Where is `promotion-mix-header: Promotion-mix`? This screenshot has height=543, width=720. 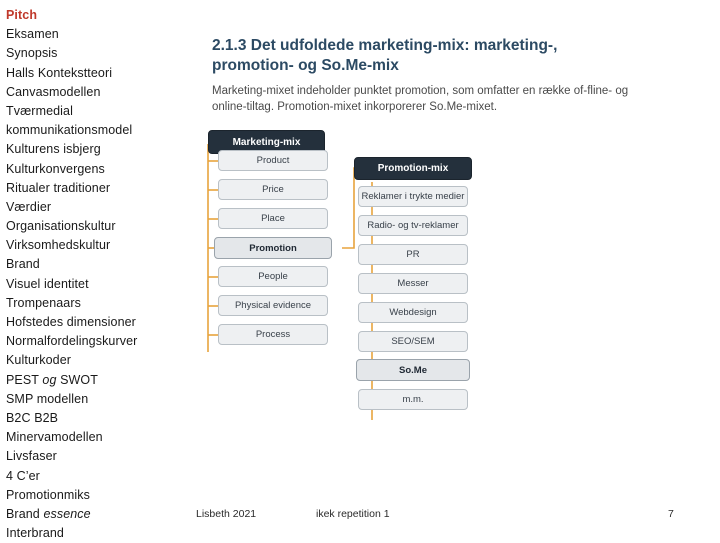
promotion-mix-header: Promotion-mix is located at coordinates (413, 168).